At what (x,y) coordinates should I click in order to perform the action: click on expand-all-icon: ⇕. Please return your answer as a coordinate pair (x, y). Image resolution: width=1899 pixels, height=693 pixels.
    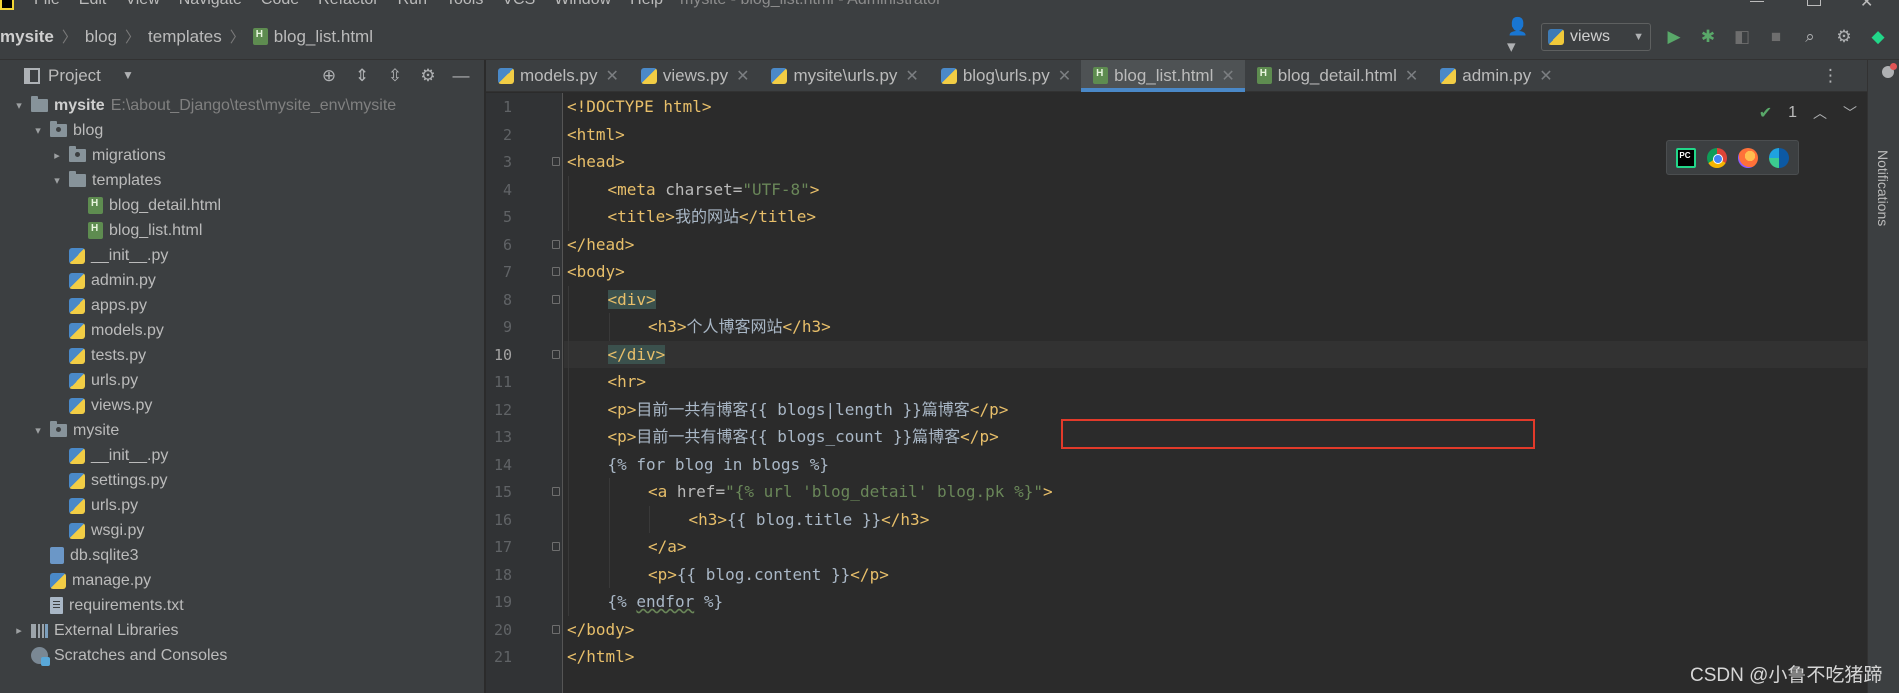
    Looking at the image, I should click on (362, 76).